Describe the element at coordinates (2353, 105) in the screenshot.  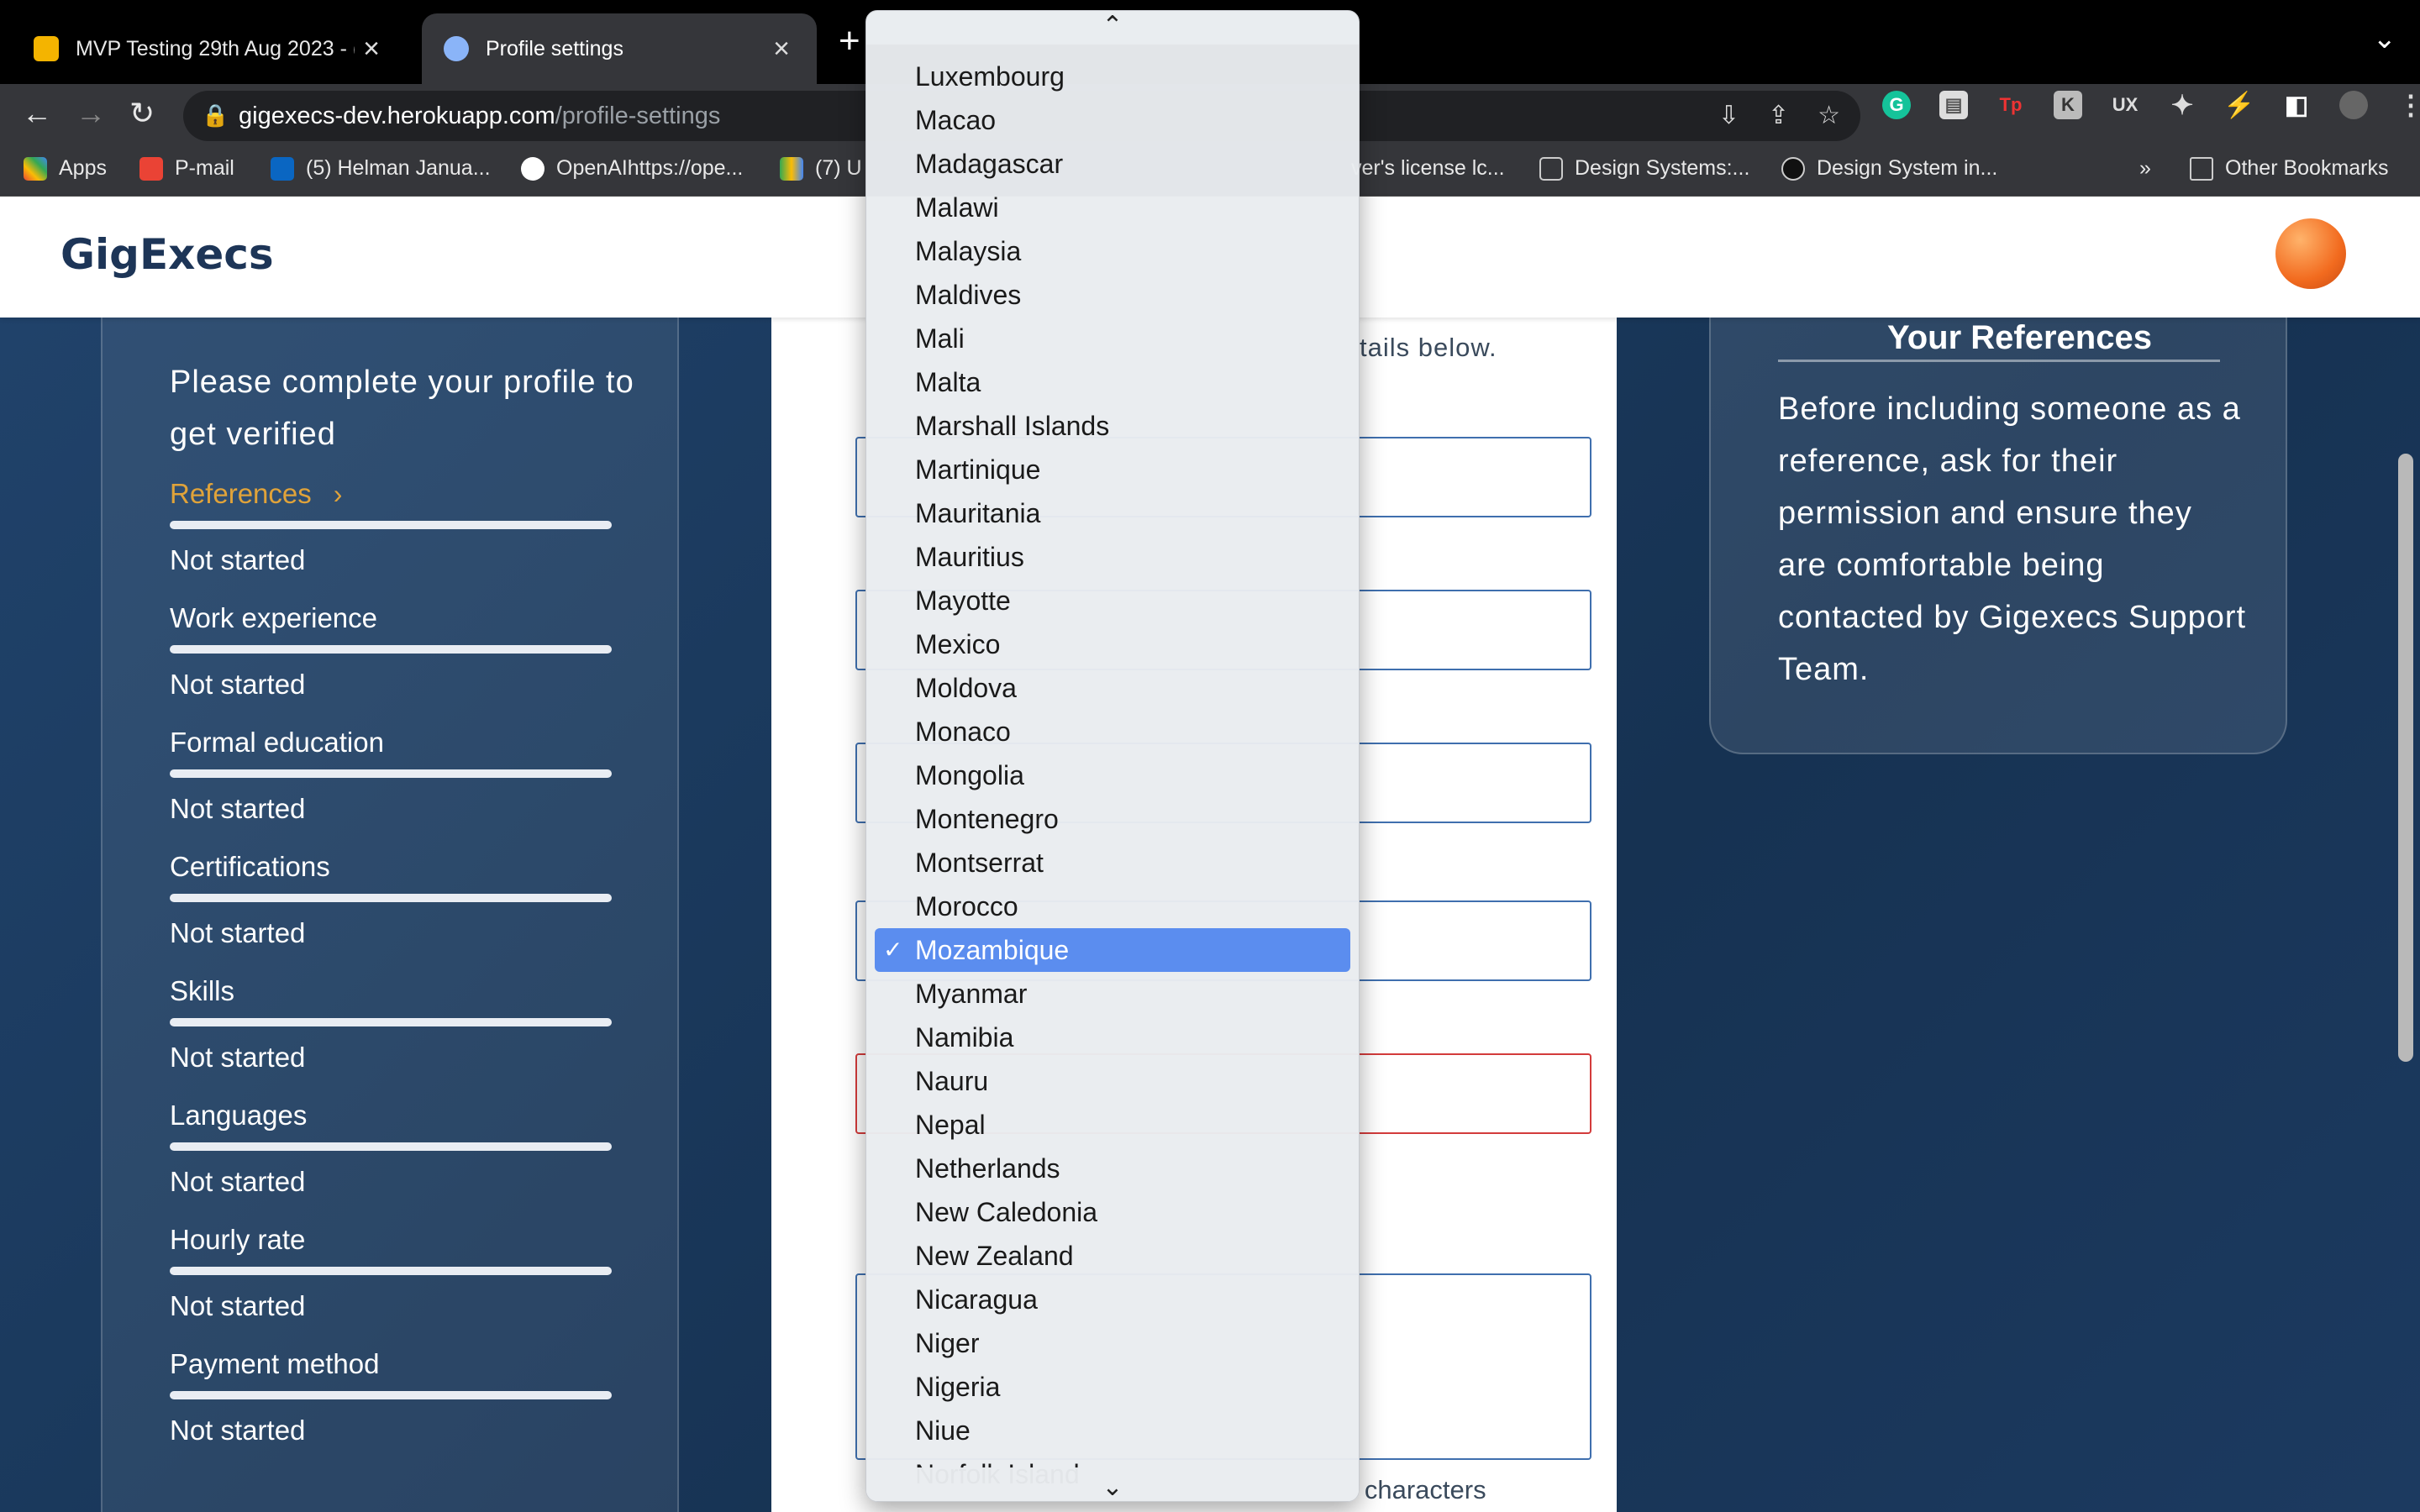
I see `profile-avatar-icon` at that location.